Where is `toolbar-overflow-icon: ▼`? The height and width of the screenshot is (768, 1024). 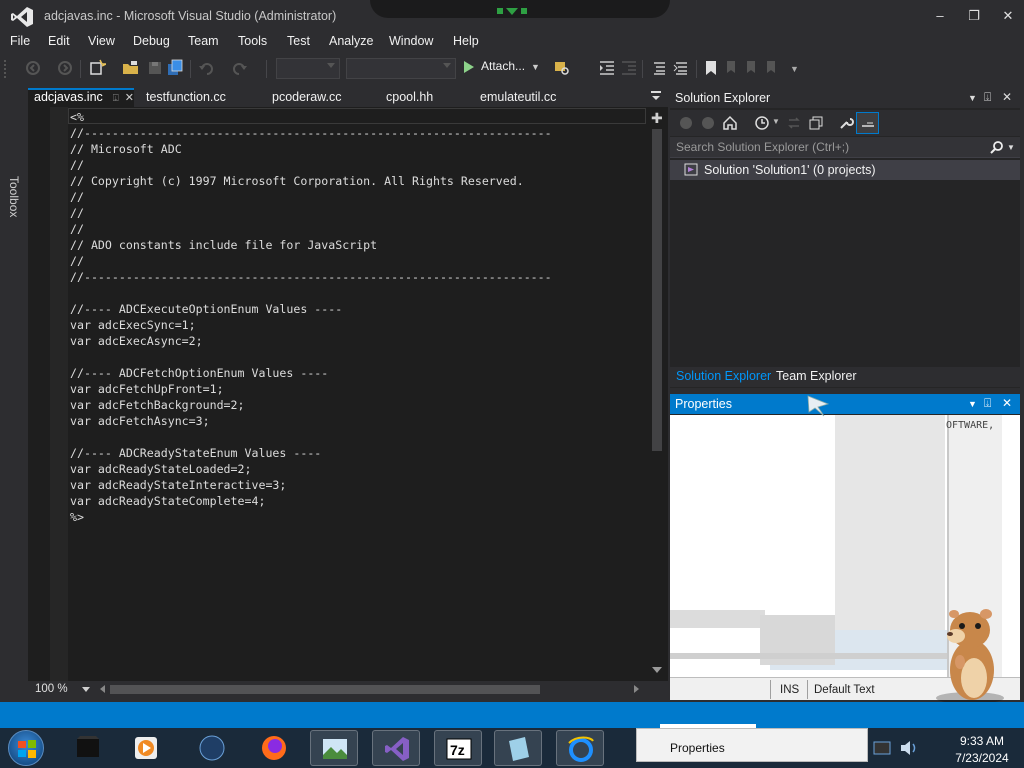 toolbar-overflow-icon: ▼ is located at coordinates (794, 69).